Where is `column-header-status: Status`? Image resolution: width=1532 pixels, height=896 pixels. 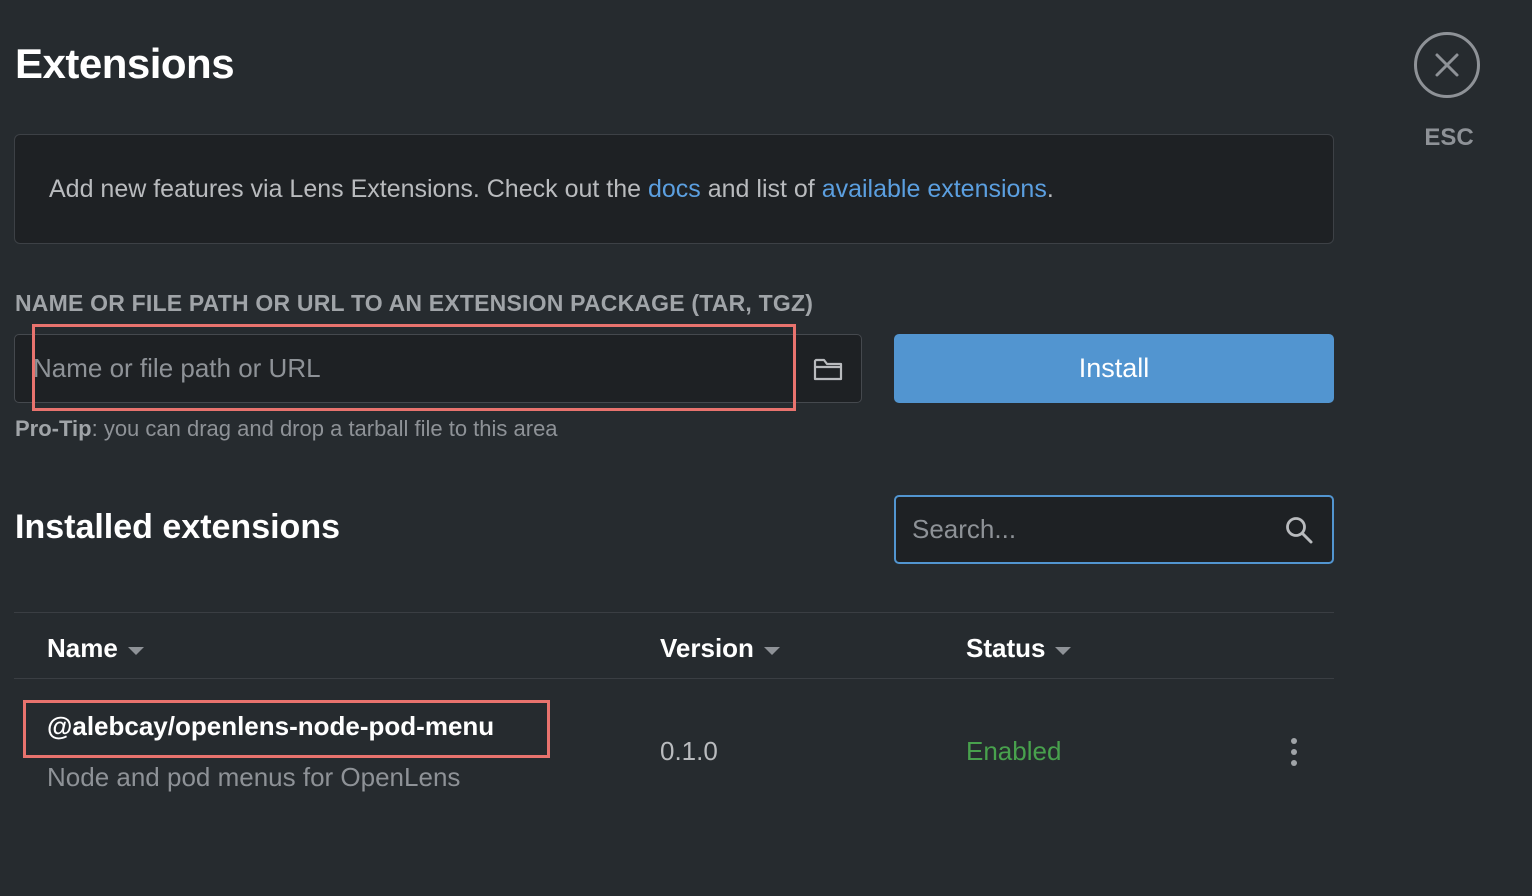 column-header-status: Status is located at coordinates (1019, 648).